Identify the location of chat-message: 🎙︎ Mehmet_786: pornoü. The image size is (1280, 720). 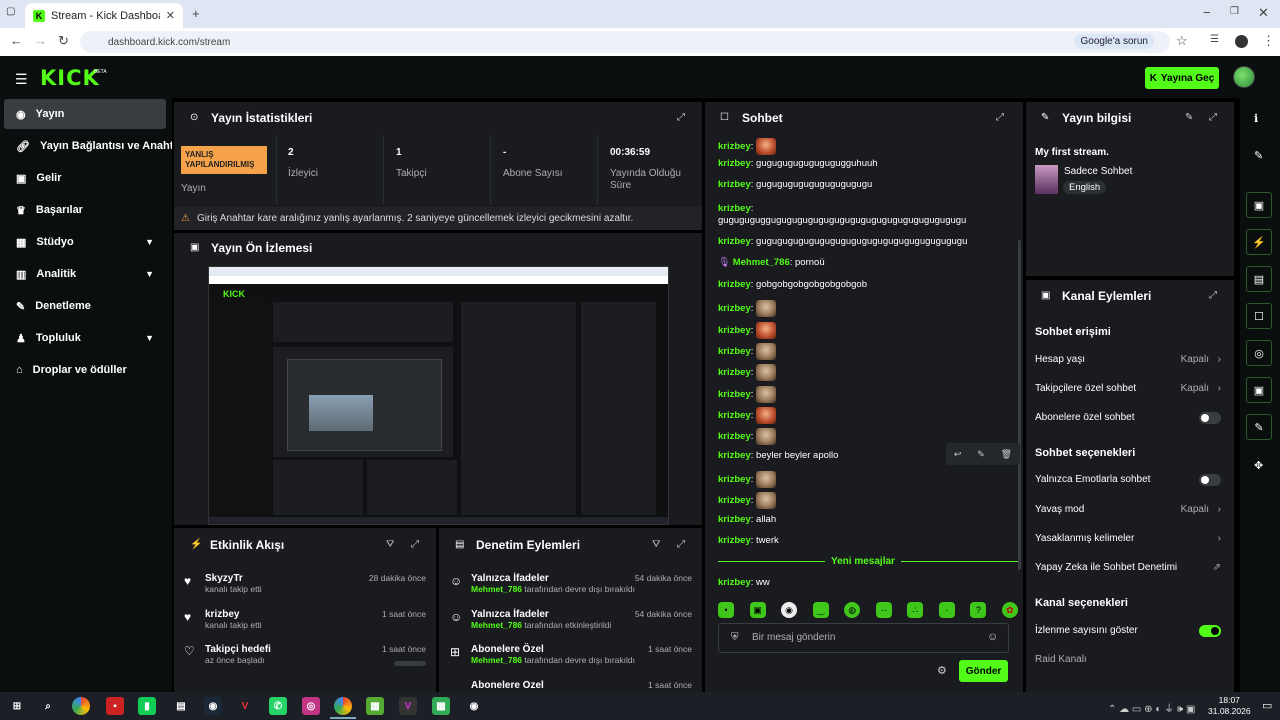
(868, 263).